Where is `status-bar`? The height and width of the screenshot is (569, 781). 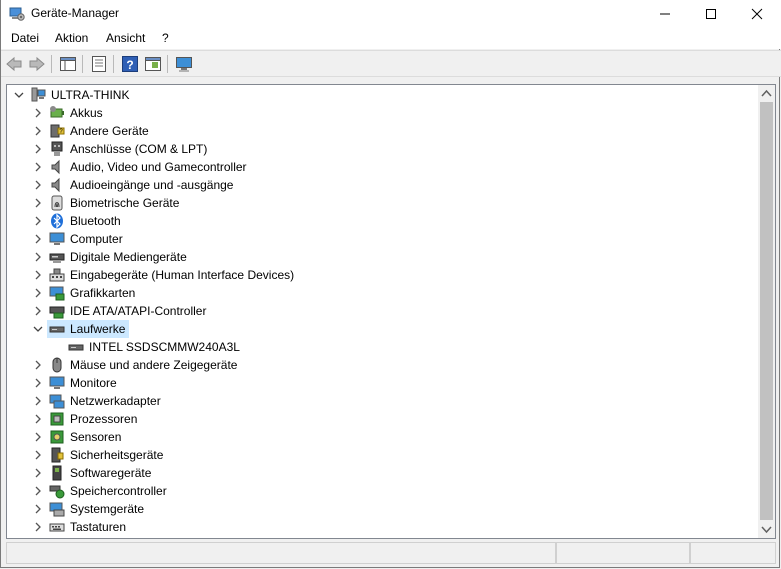
status-bar is located at coordinates (391, 553).